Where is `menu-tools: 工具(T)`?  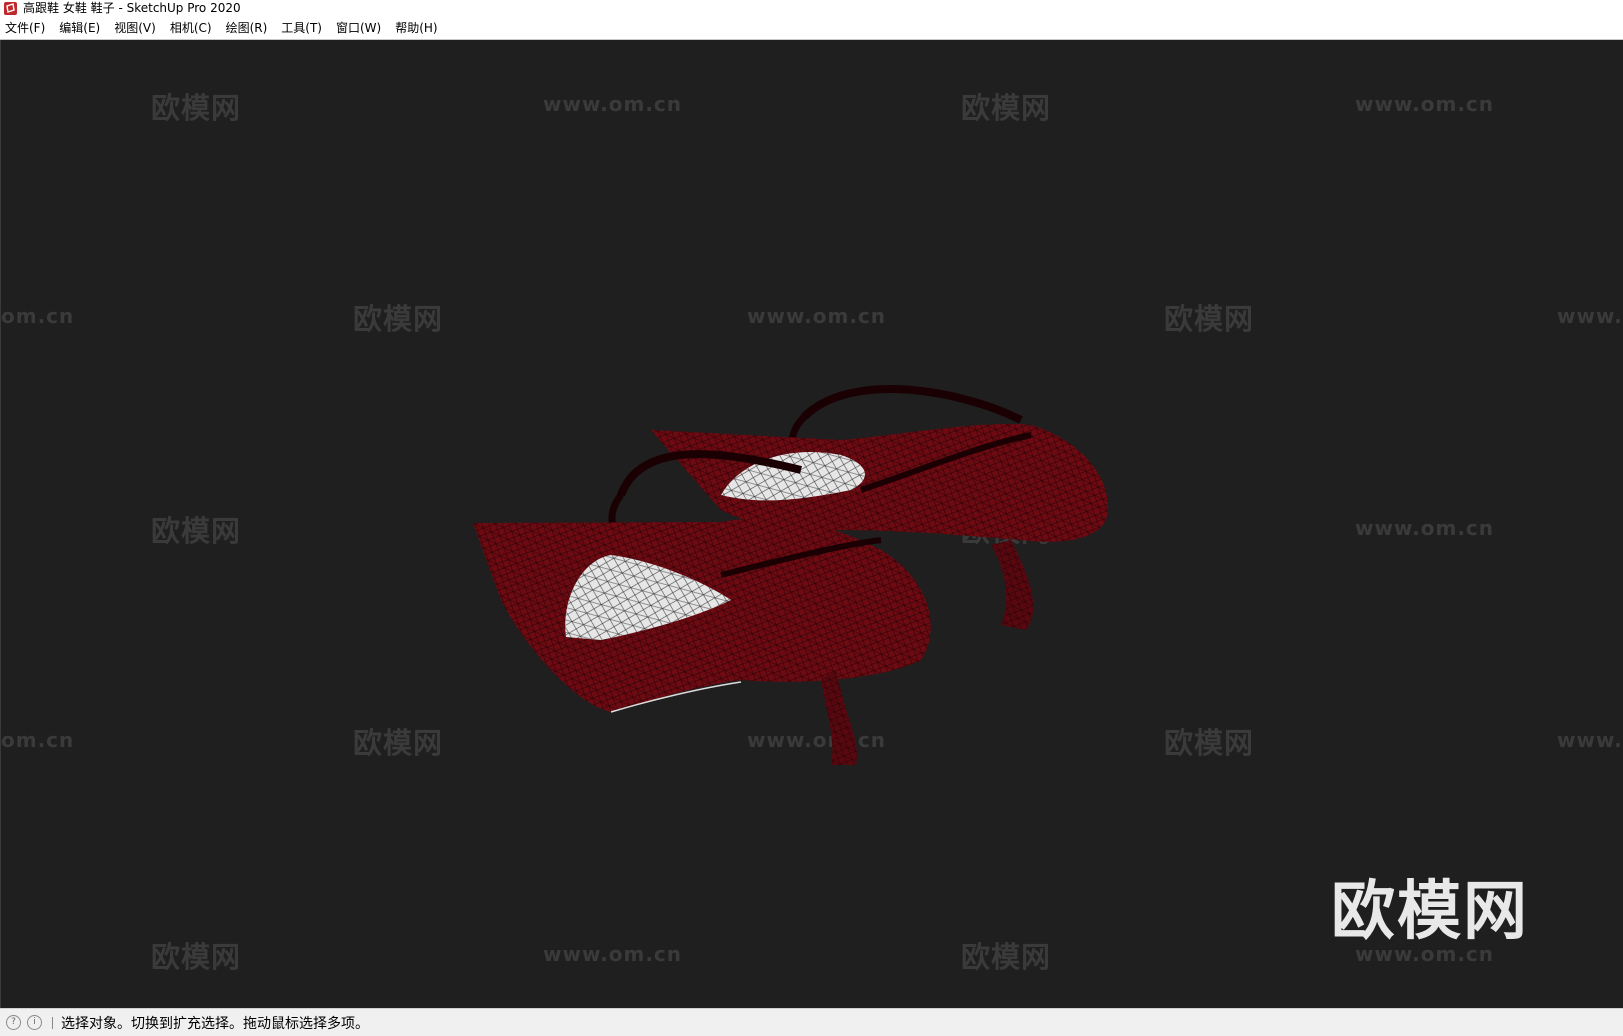
menu-tools: 工具(T) is located at coordinates (301, 28).